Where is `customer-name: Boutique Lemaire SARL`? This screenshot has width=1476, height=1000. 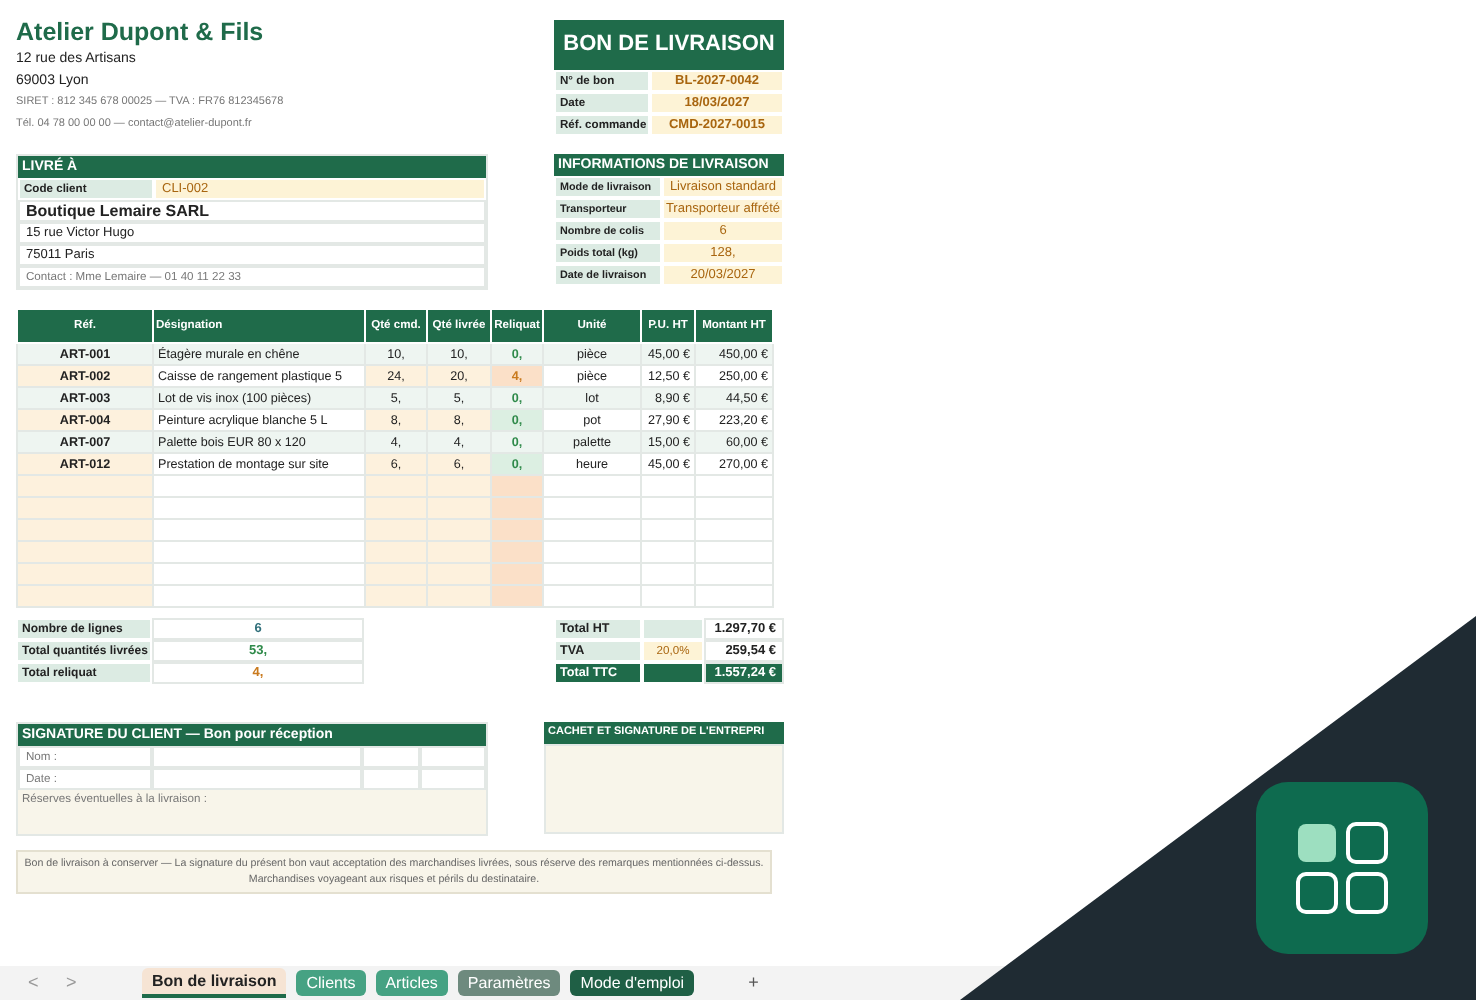
customer-name: Boutique Lemaire SARL is located at coordinates (252, 211).